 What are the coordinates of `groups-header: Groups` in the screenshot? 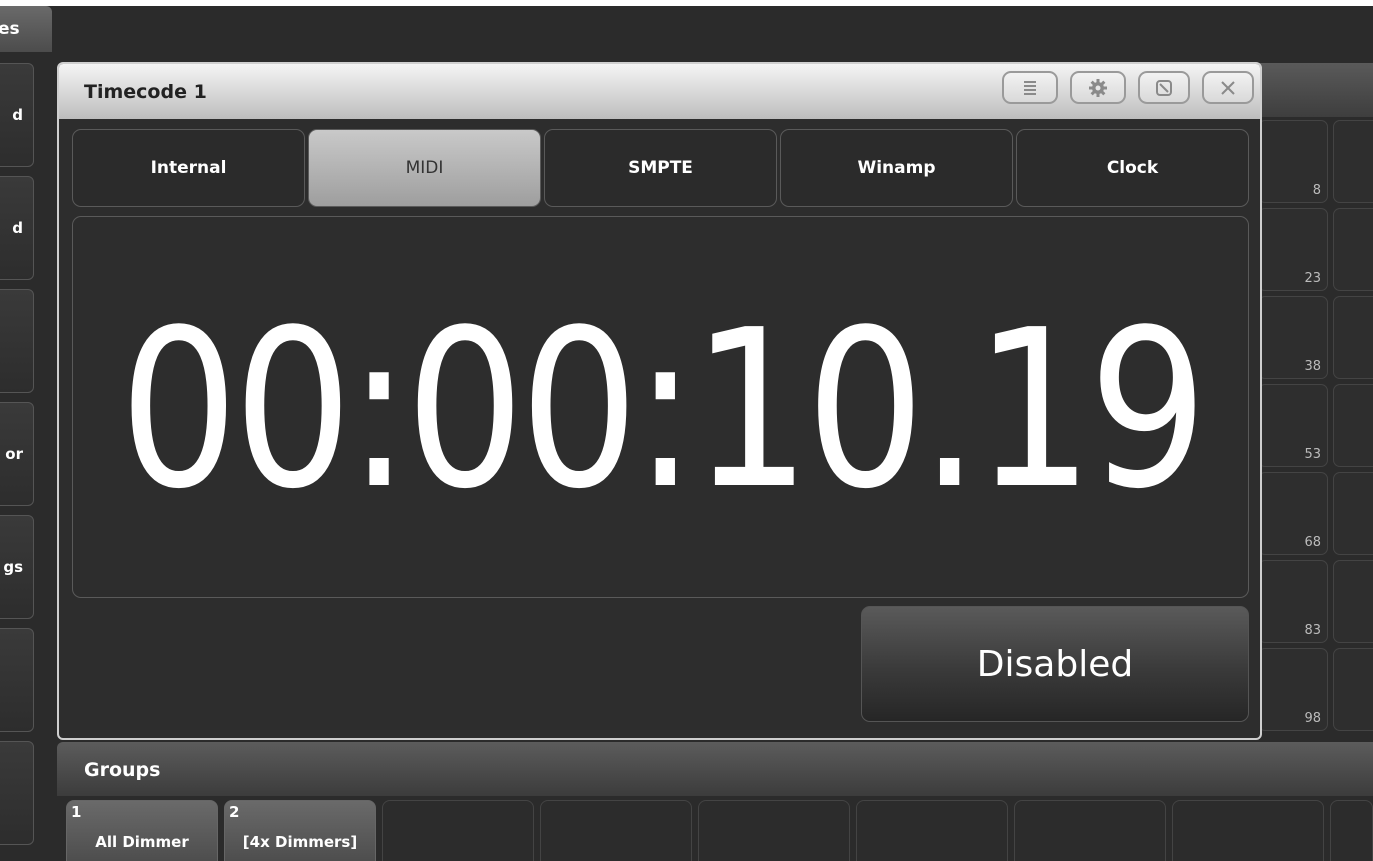 It's located at (715, 769).